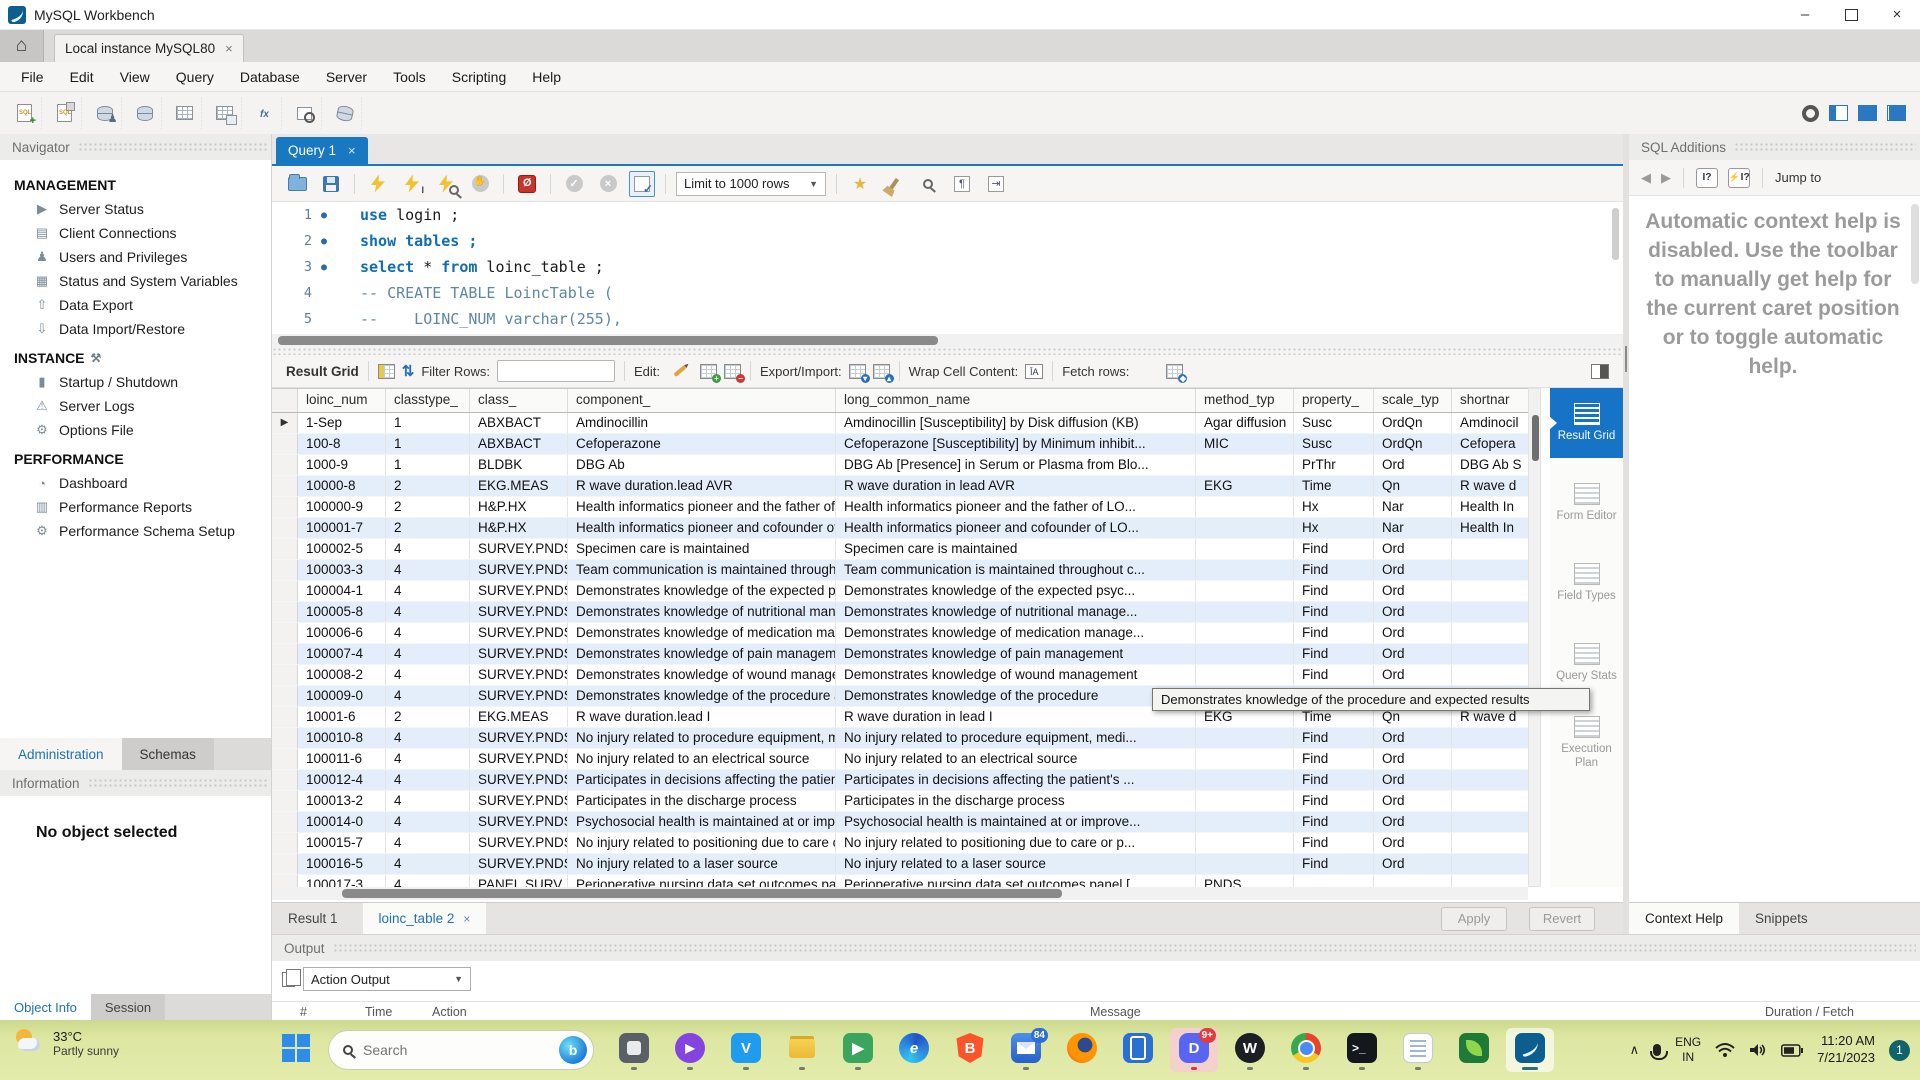  I want to click on volume-icon, so click(1758, 1050).